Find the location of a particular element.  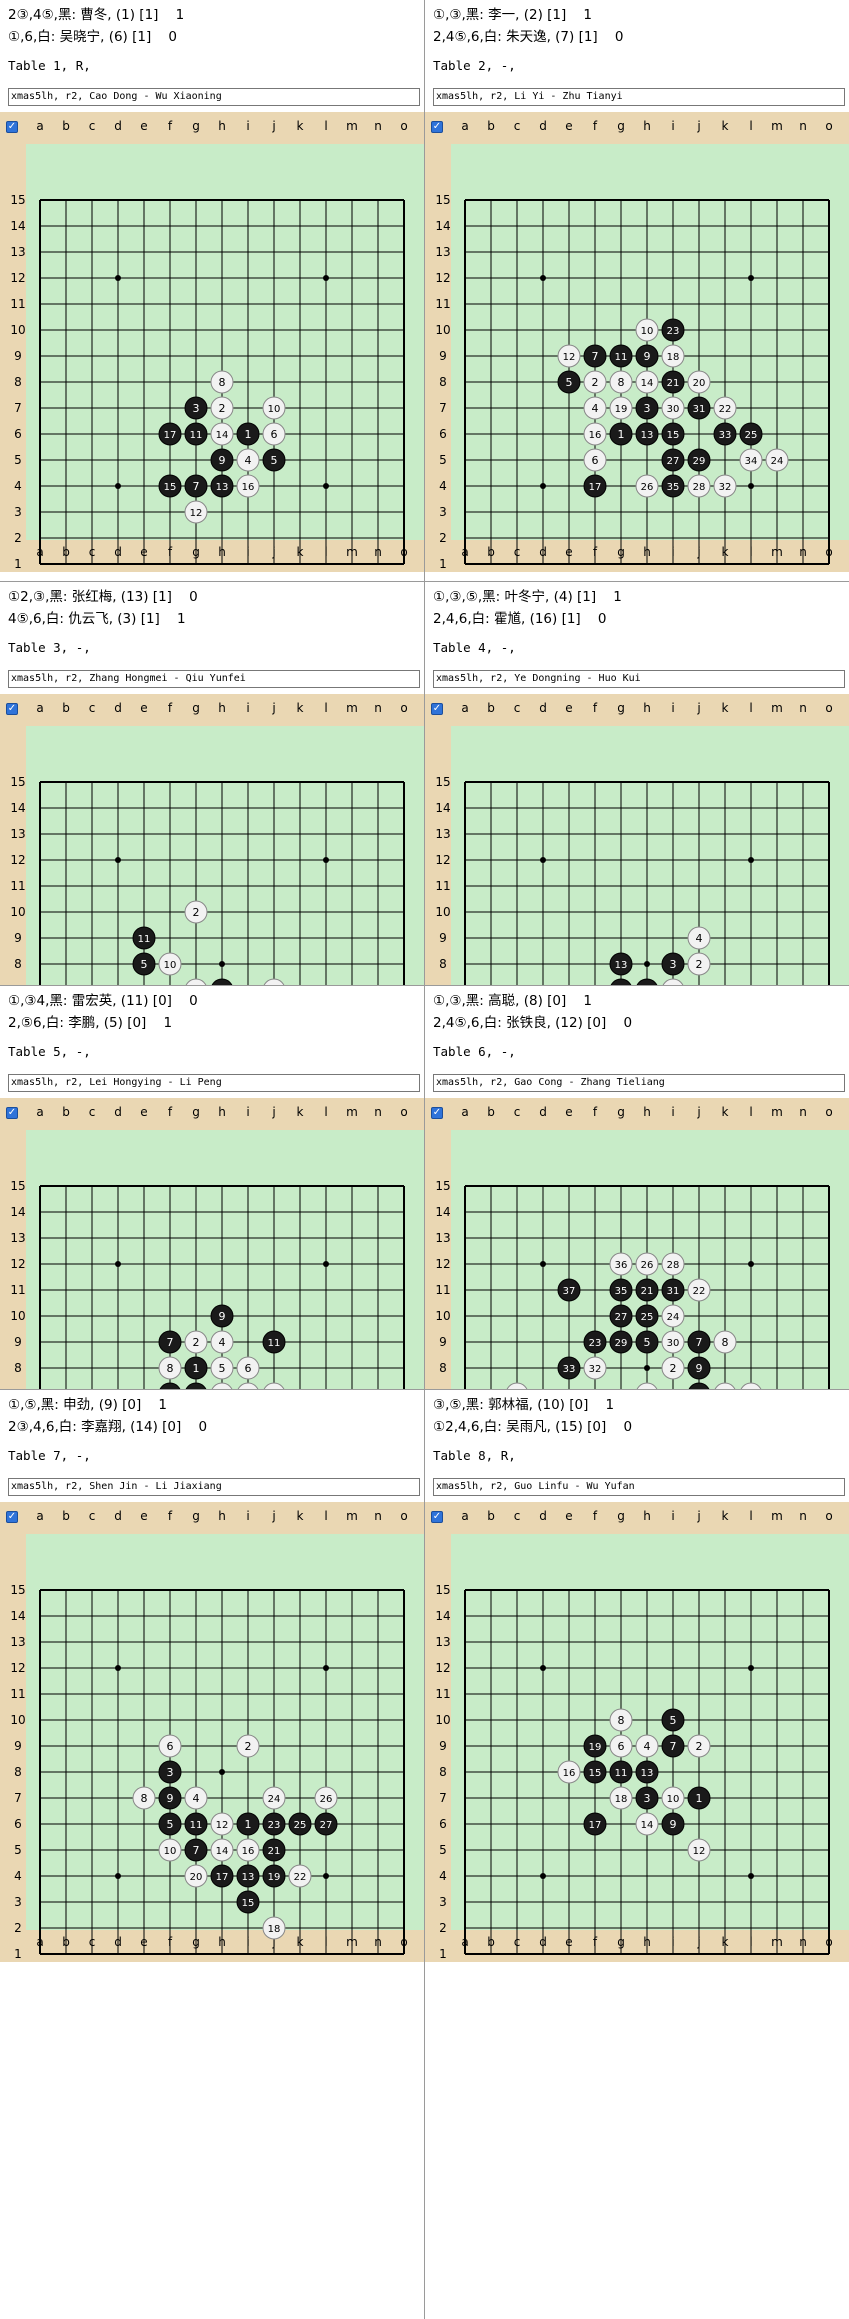

move-number: 2 is located at coordinates (196, 912).